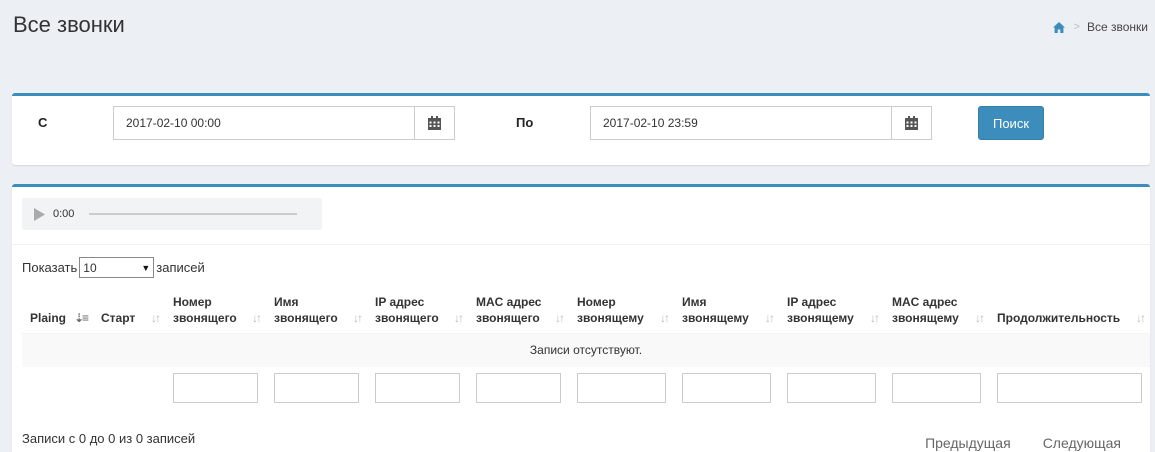 The image size is (1155, 452). I want to click on pagination: Предыдущая Следующая, so click(1021, 443).